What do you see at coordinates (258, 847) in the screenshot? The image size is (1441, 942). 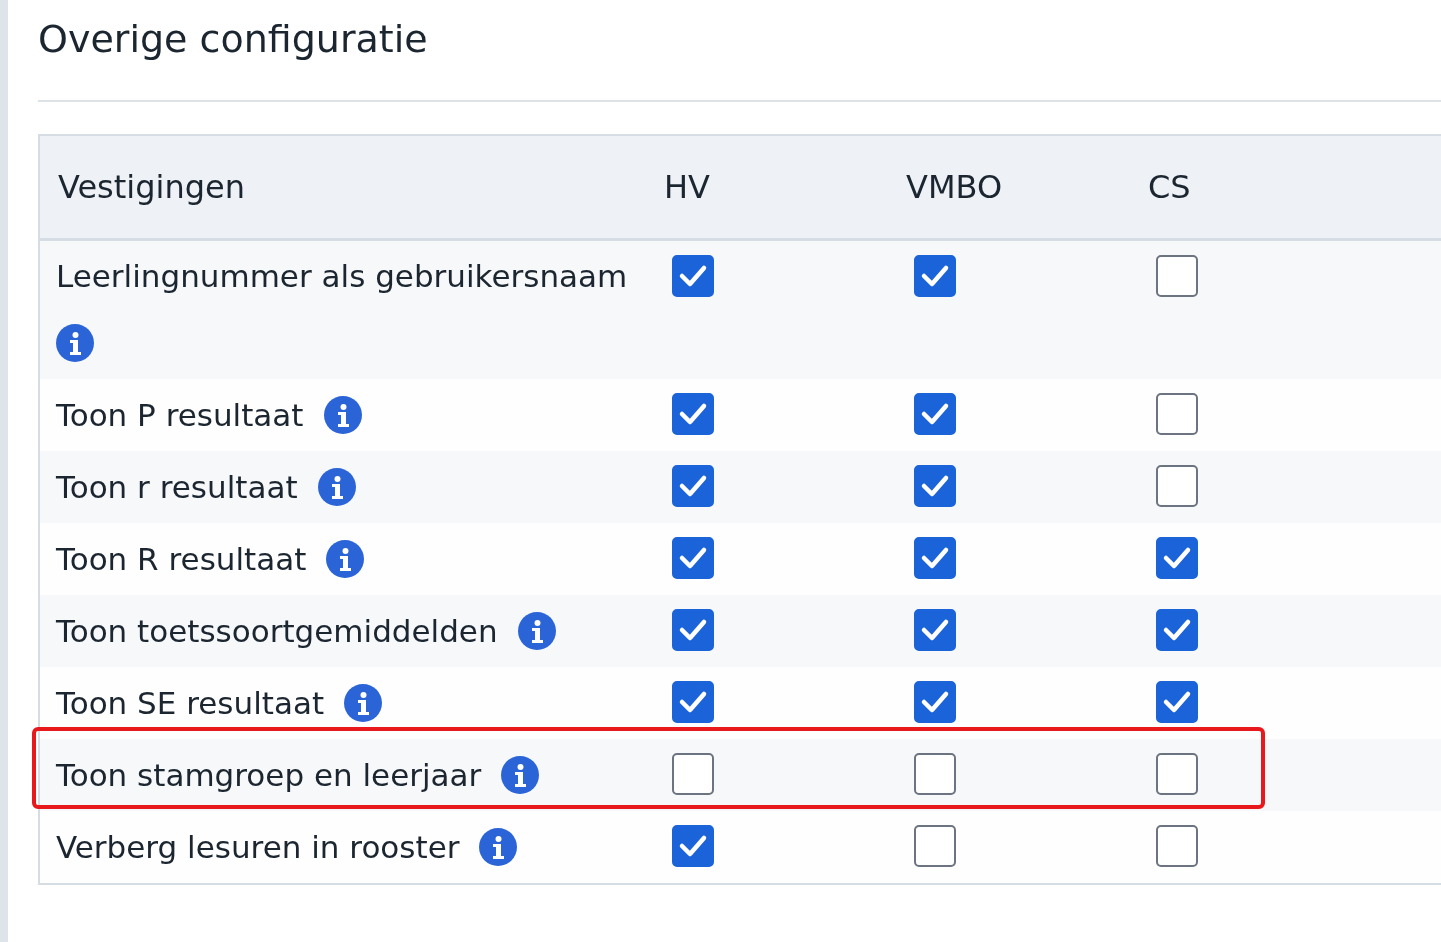 I see `setting-label: Verberg lesuren in rooster` at bounding box center [258, 847].